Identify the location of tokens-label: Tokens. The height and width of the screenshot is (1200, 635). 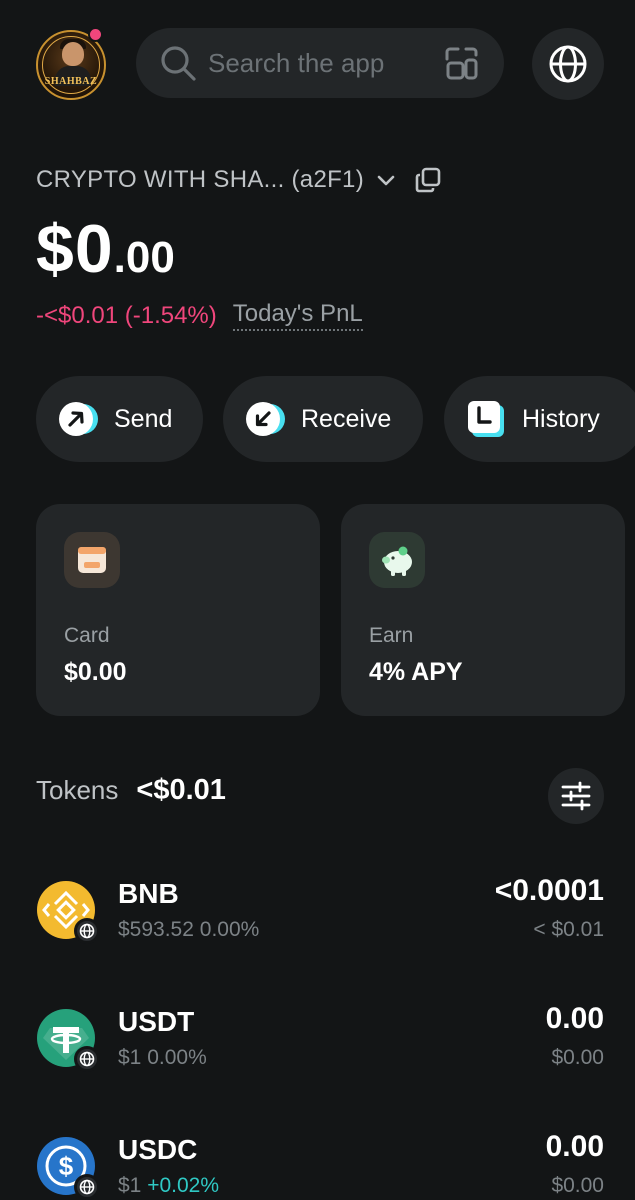
(77, 790).